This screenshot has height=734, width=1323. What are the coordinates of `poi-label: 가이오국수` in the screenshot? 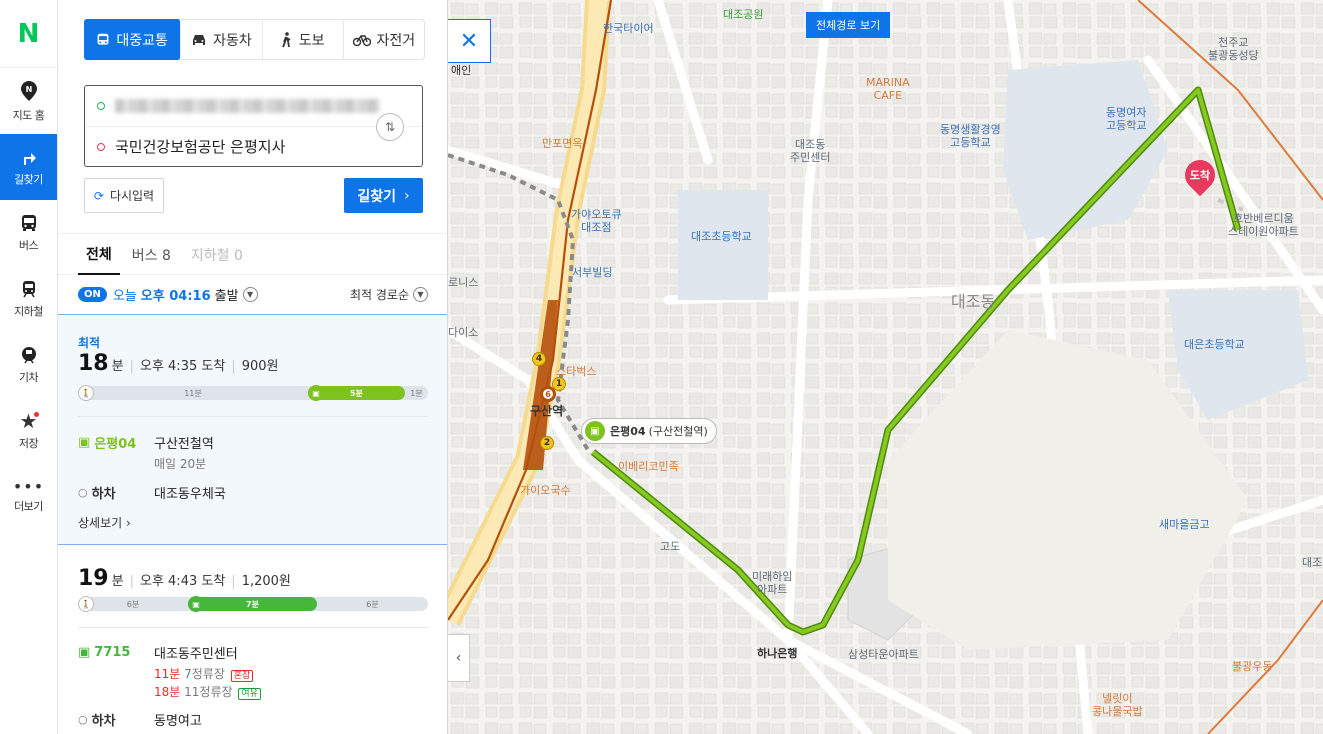 It's located at (545, 490).